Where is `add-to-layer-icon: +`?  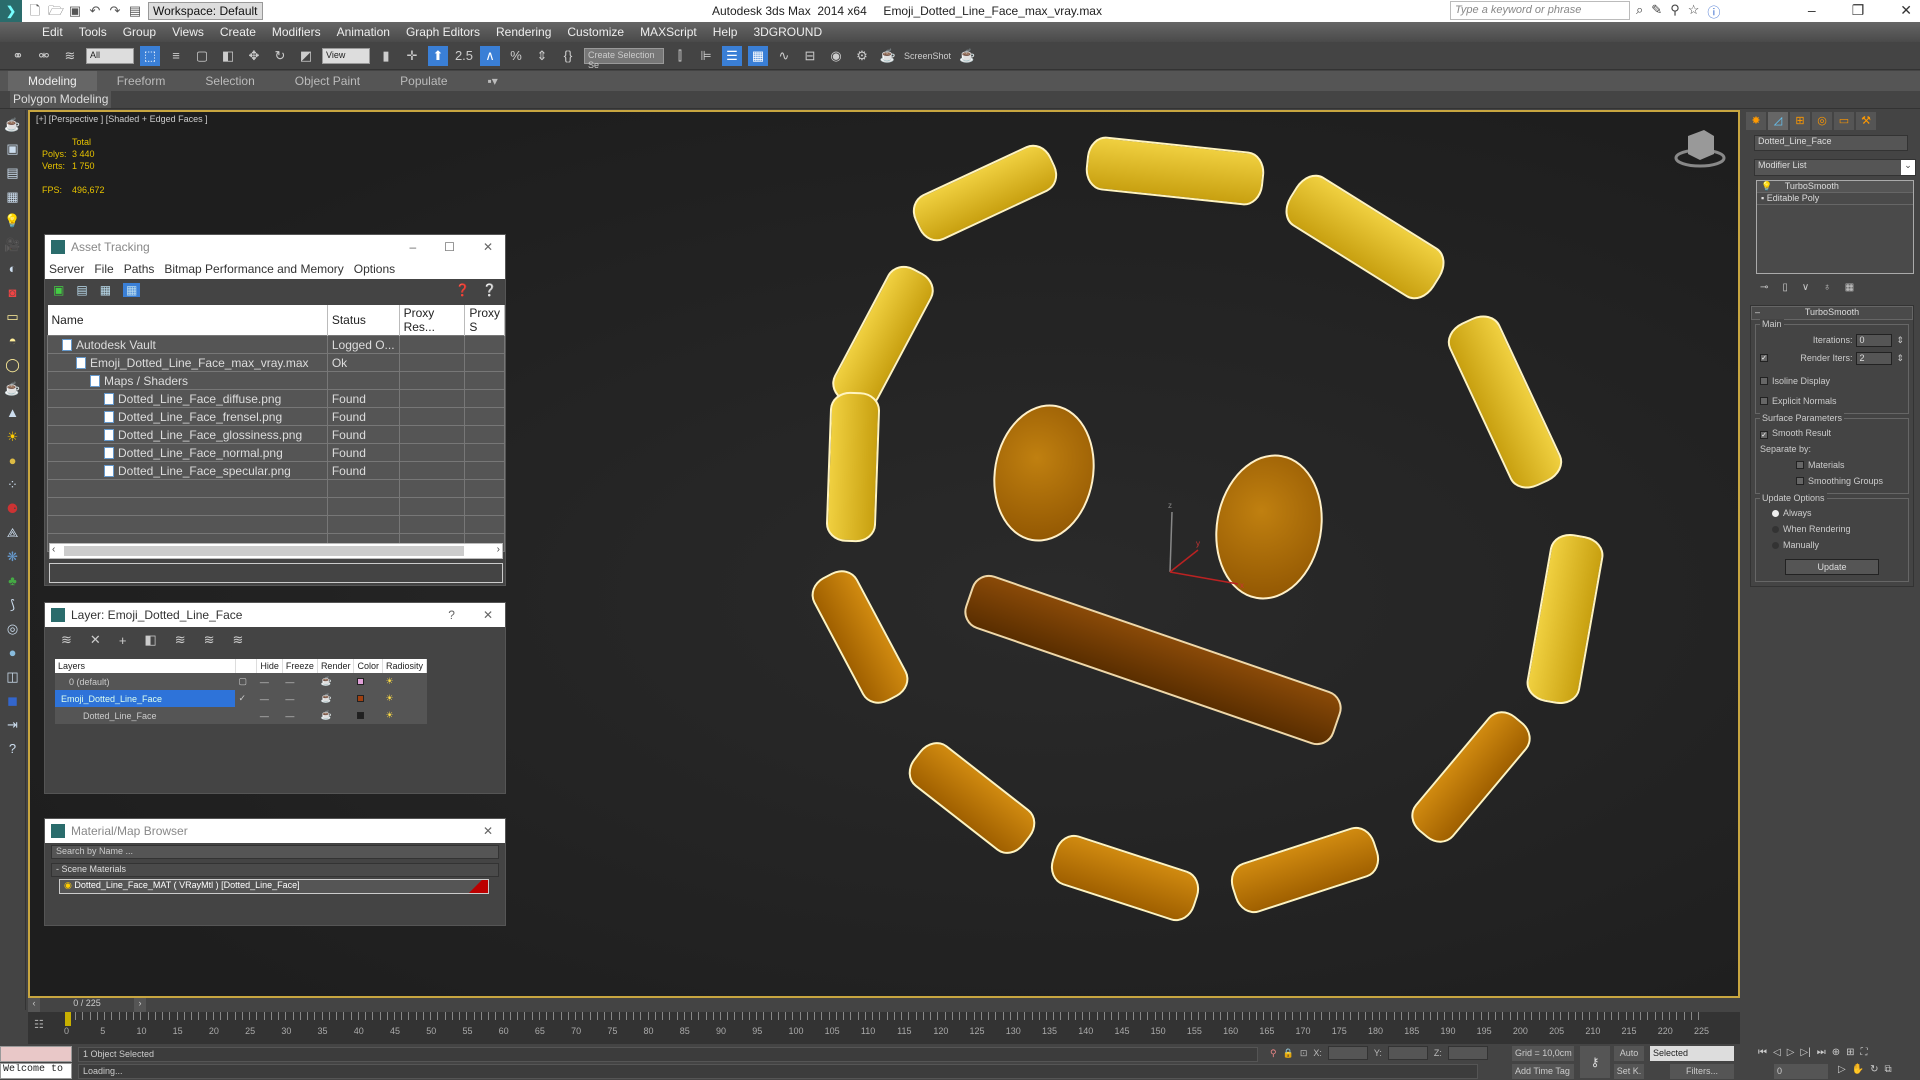
add-to-layer-icon: + is located at coordinates (123, 640).